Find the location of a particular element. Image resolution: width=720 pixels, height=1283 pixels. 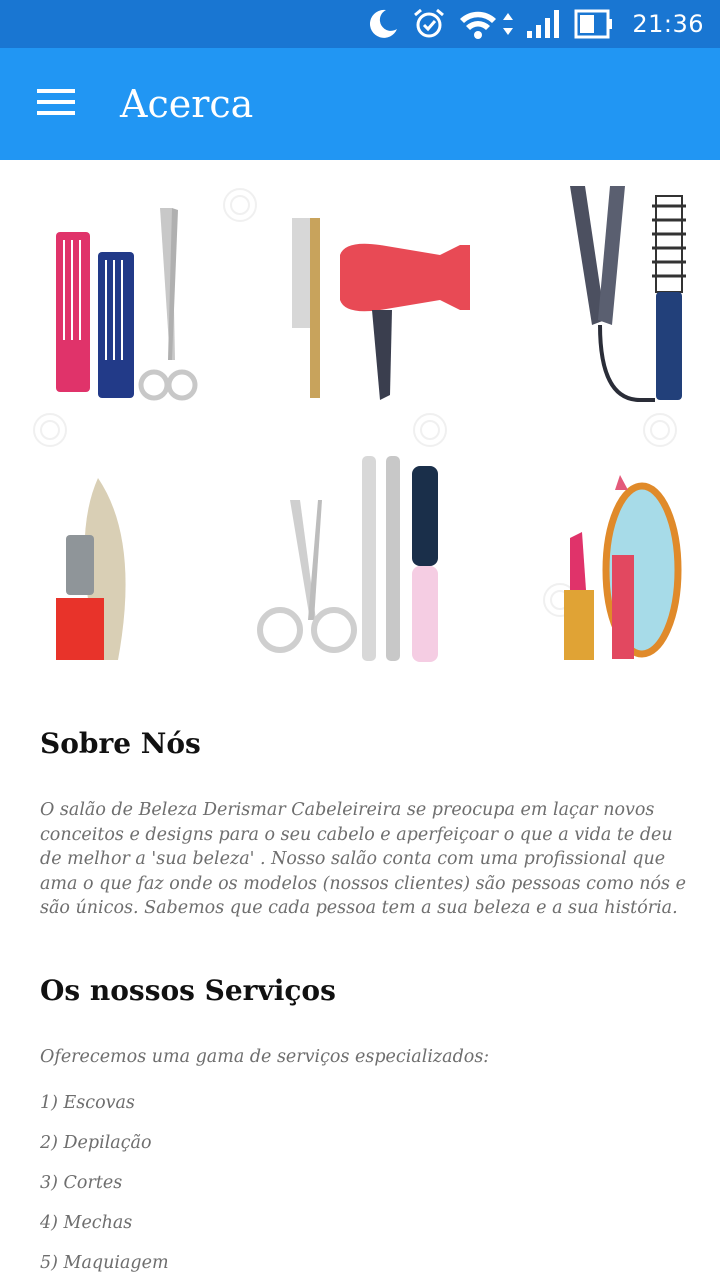

data-arrows-icon is located at coordinates (508, 24).